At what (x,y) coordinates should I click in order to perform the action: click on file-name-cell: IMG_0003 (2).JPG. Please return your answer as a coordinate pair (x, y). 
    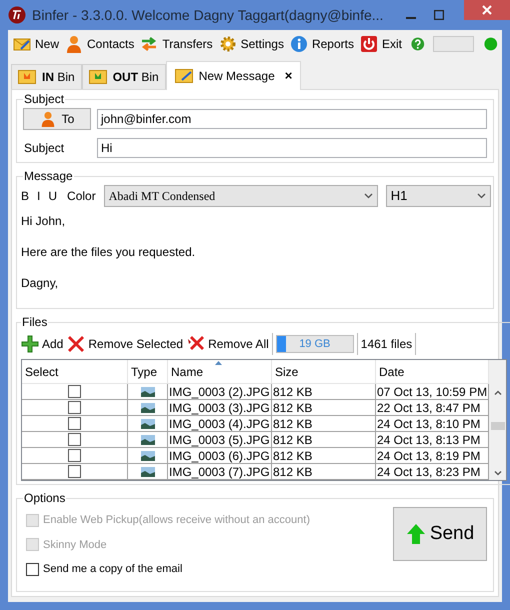
    Looking at the image, I should click on (220, 391).